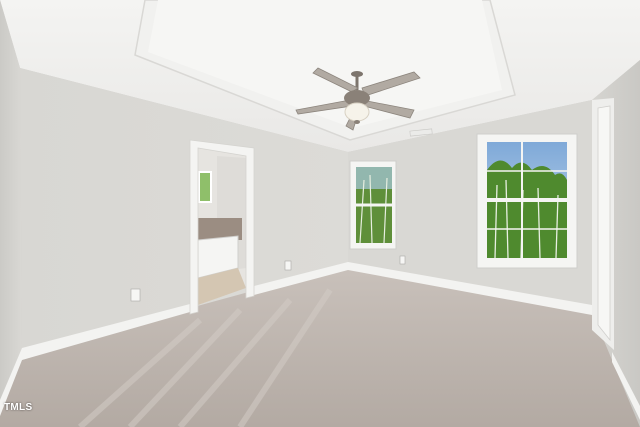 The image size is (640, 427). Describe the element at coordinates (603, 224) in the screenshot. I see `closet-door-frame` at that location.